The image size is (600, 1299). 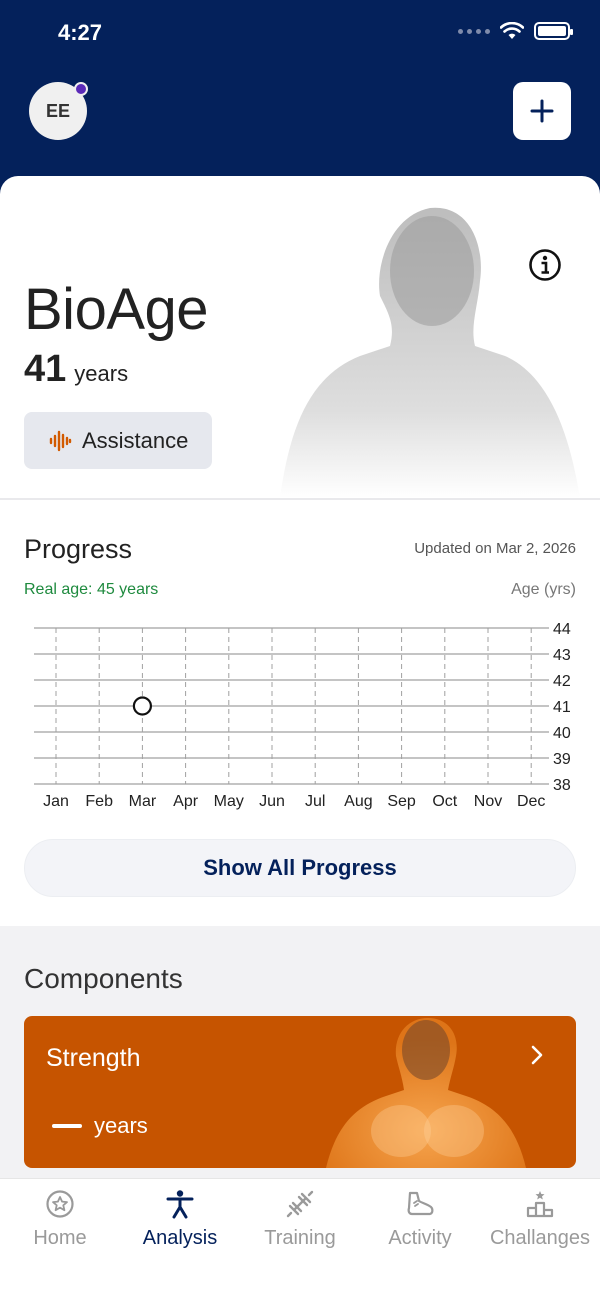 What do you see at coordinates (60, 1238) in the screenshot?
I see `tab-label: Home` at bounding box center [60, 1238].